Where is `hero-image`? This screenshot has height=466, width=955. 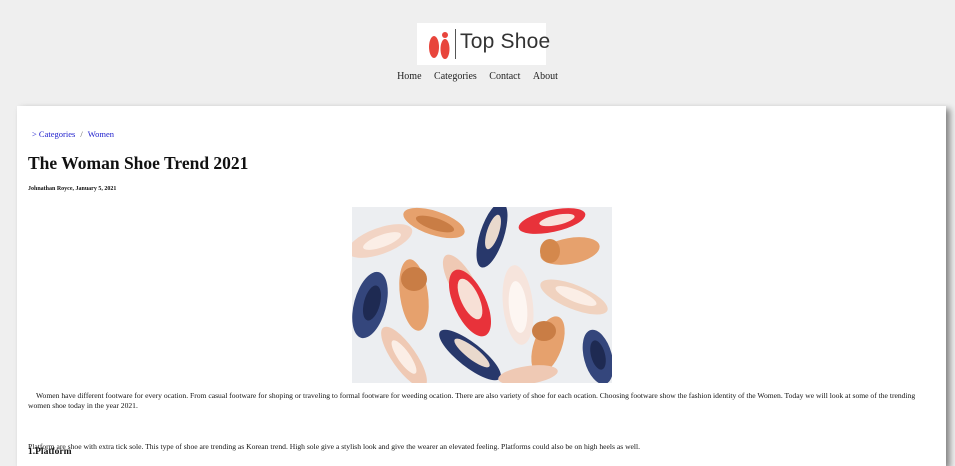 hero-image is located at coordinates (482, 295).